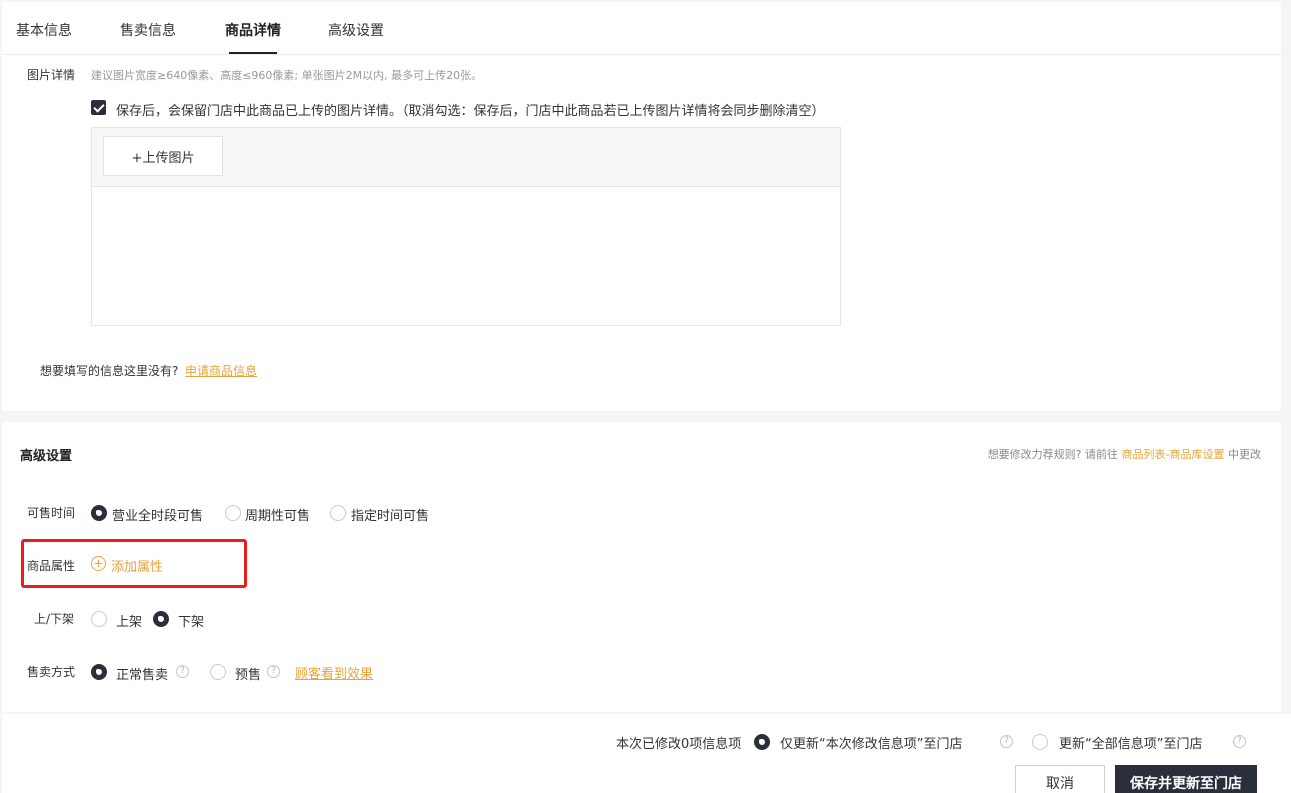 This screenshot has height=793, width=1291. Describe the element at coordinates (51, 672) in the screenshot. I see `sale-mode-label: 售卖方式` at that location.